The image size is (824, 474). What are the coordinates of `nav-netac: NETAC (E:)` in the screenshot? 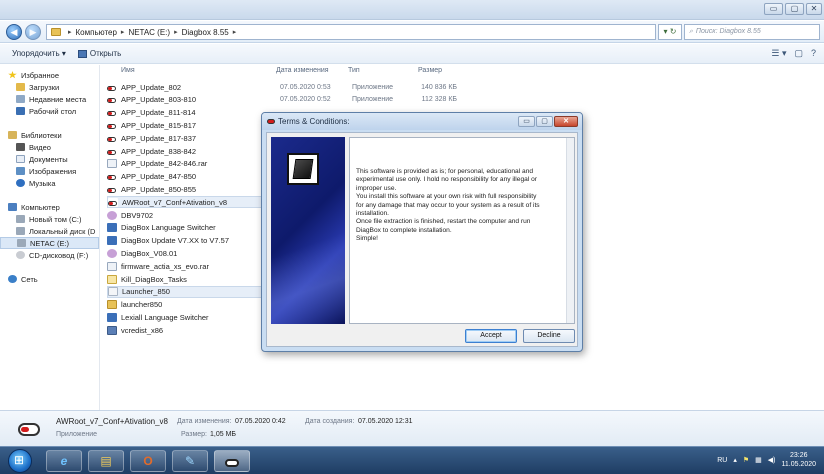 It's located at (49, 243).